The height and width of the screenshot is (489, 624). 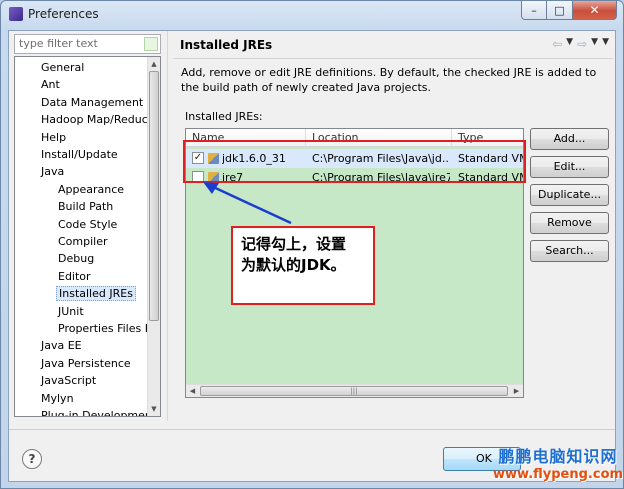 I want to click on tree-item: Ant, so click(x=50, y=84).